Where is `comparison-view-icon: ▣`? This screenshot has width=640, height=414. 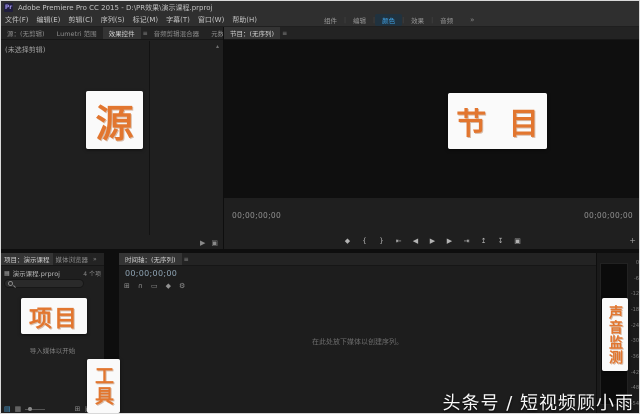 comparison-view-icon: ▣ is located at coordinates (214, 243).